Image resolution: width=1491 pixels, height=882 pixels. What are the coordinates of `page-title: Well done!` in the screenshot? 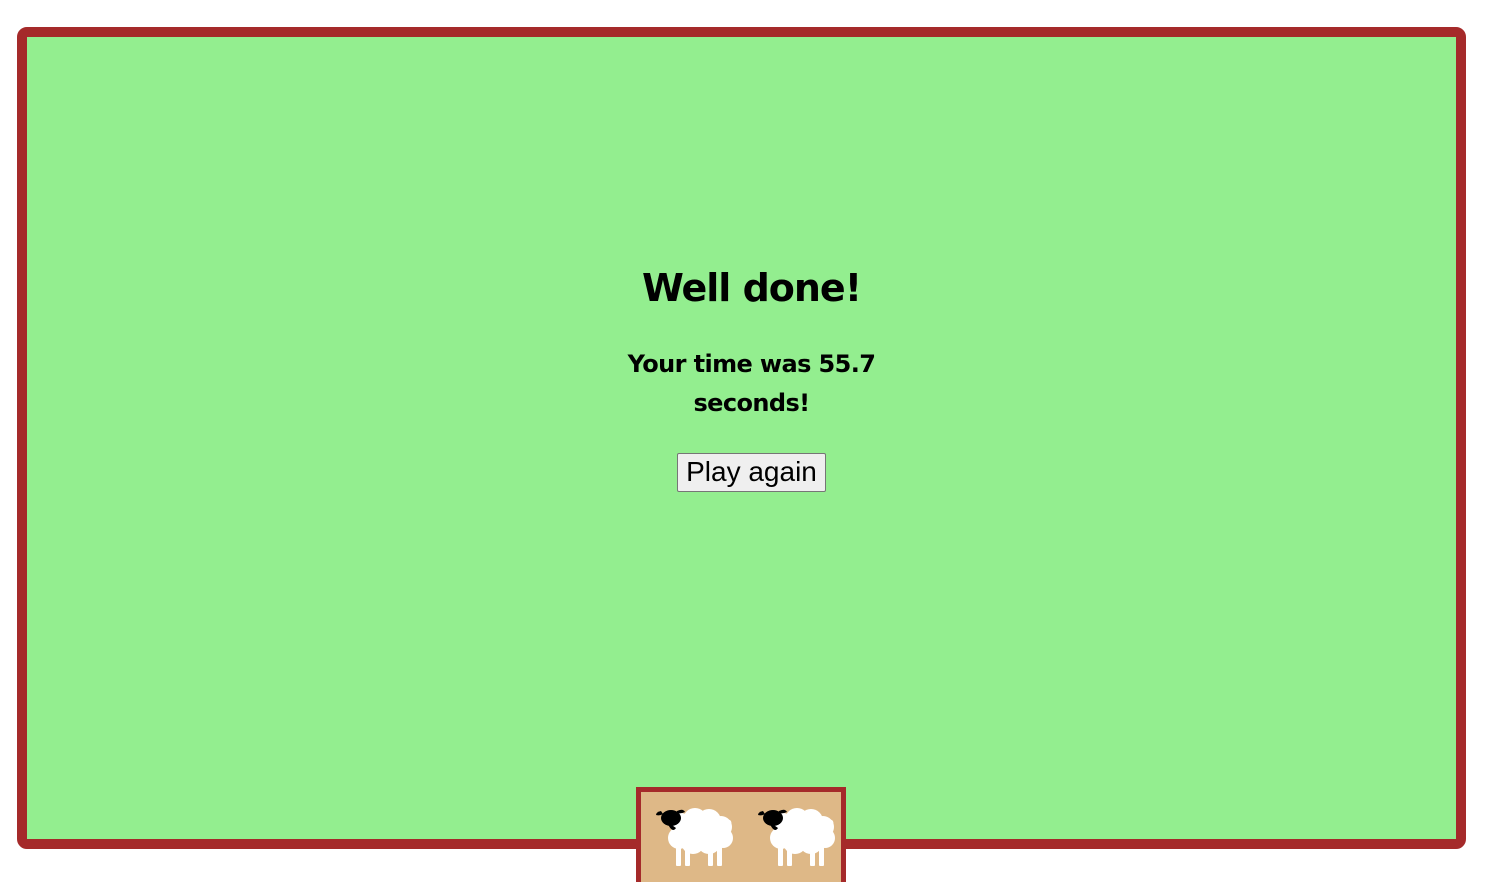 It's located at (751, 288).